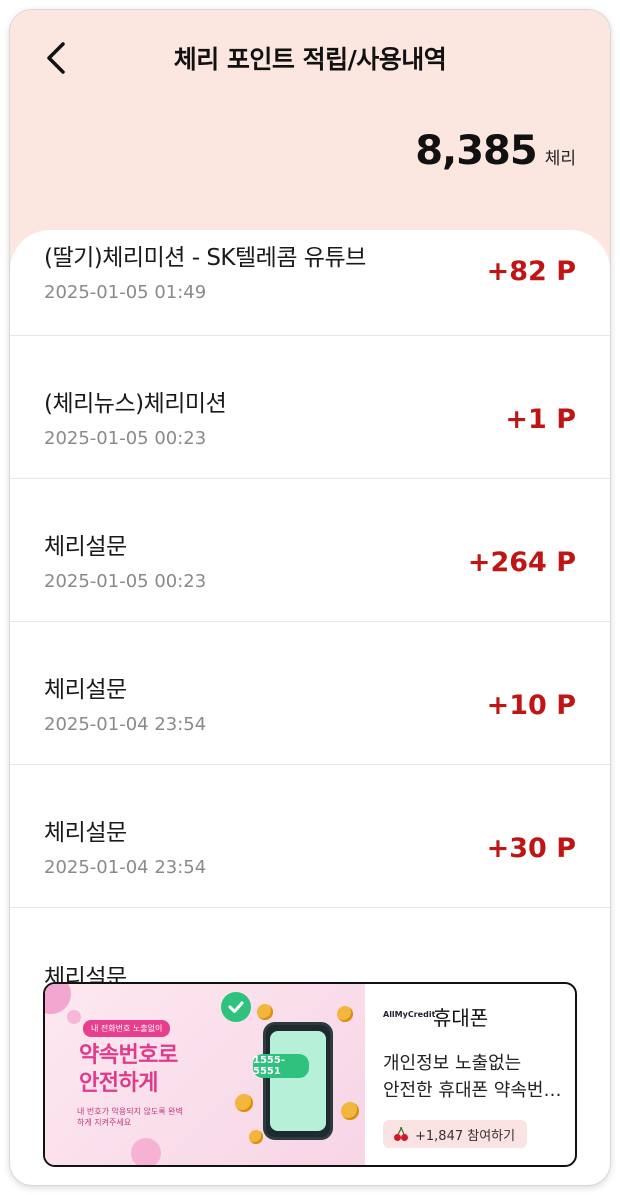  Describe the element at coordinates (531, 705) in the screenshot. I see `history-points: +10 P` at that location.